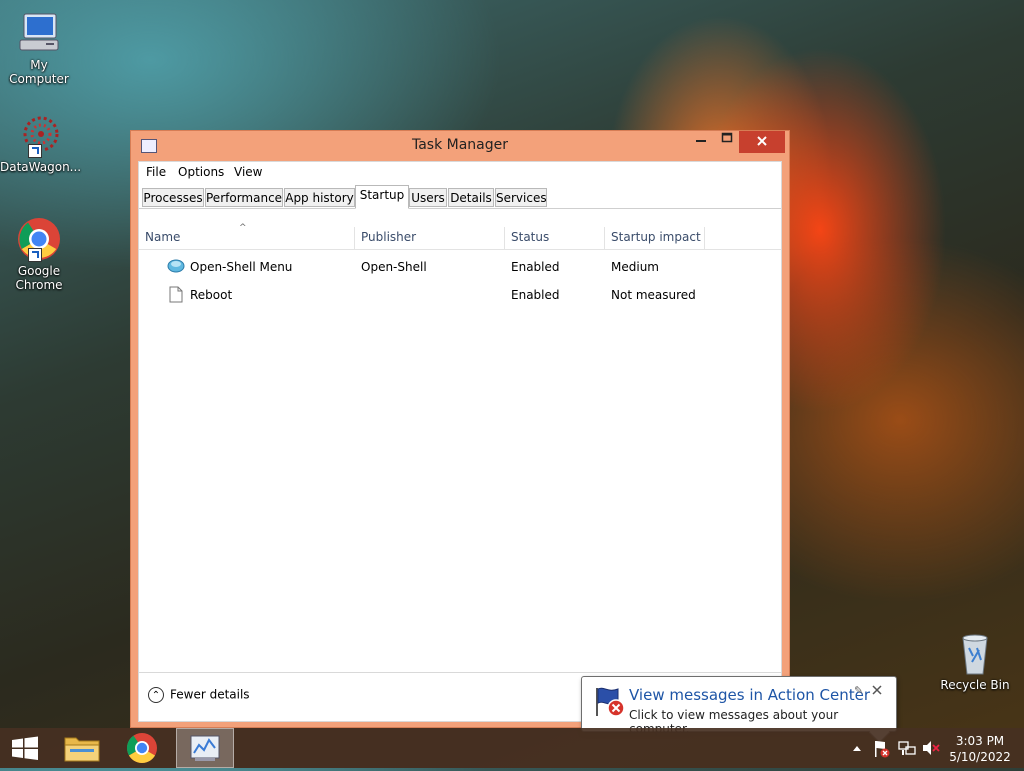  I want to click on column-header-publisher: Publisher, so click(430, 238).